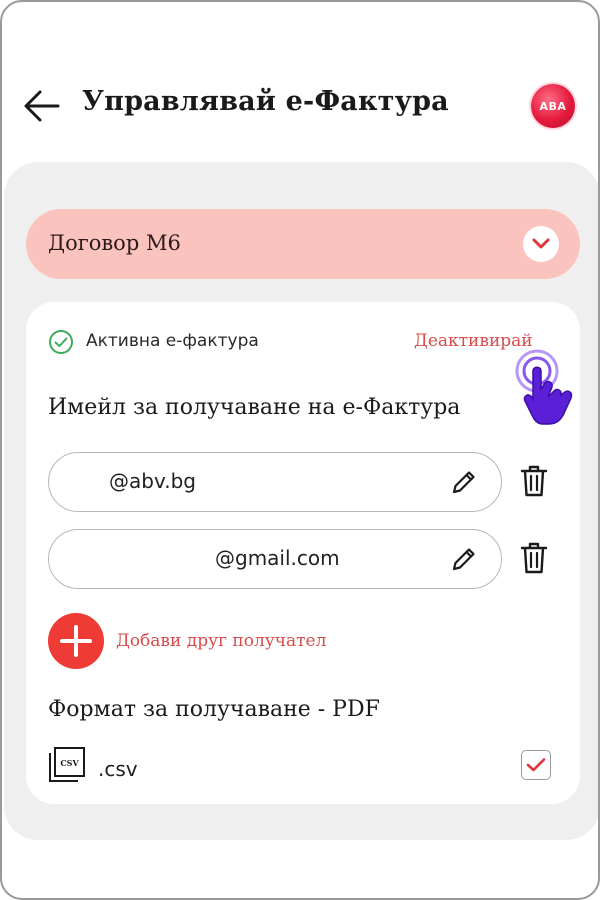 The height and width of the screenshot is (900, 600). I want to click on email-field-2: @gmail.com, so click(275, 559).